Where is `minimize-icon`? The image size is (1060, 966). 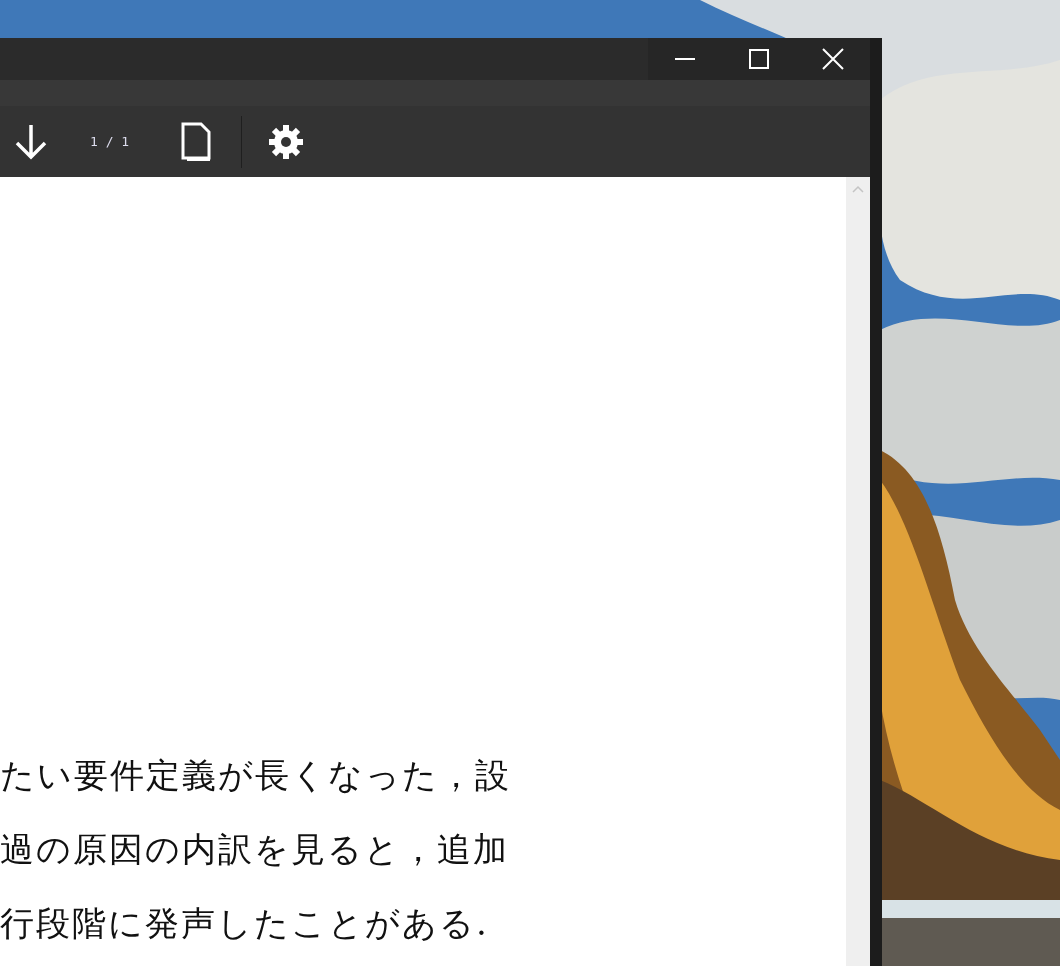 minimize-icon is located at coordinates (685, 59).